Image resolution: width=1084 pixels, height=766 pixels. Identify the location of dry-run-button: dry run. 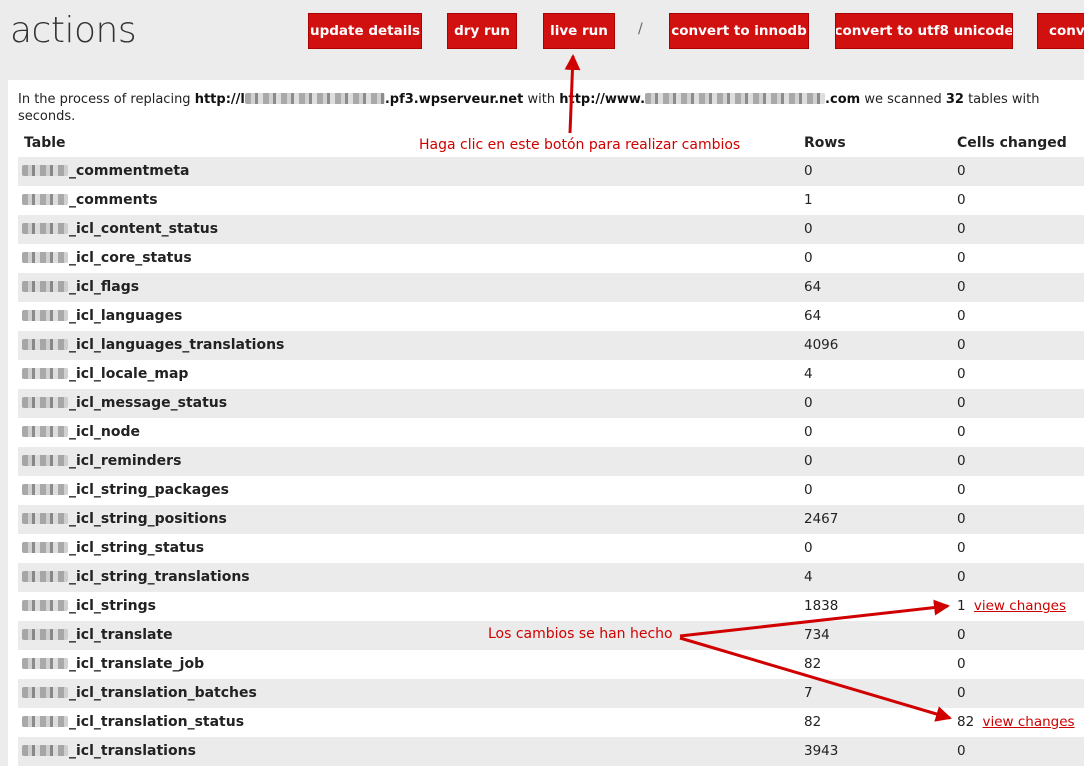
(482, 31).